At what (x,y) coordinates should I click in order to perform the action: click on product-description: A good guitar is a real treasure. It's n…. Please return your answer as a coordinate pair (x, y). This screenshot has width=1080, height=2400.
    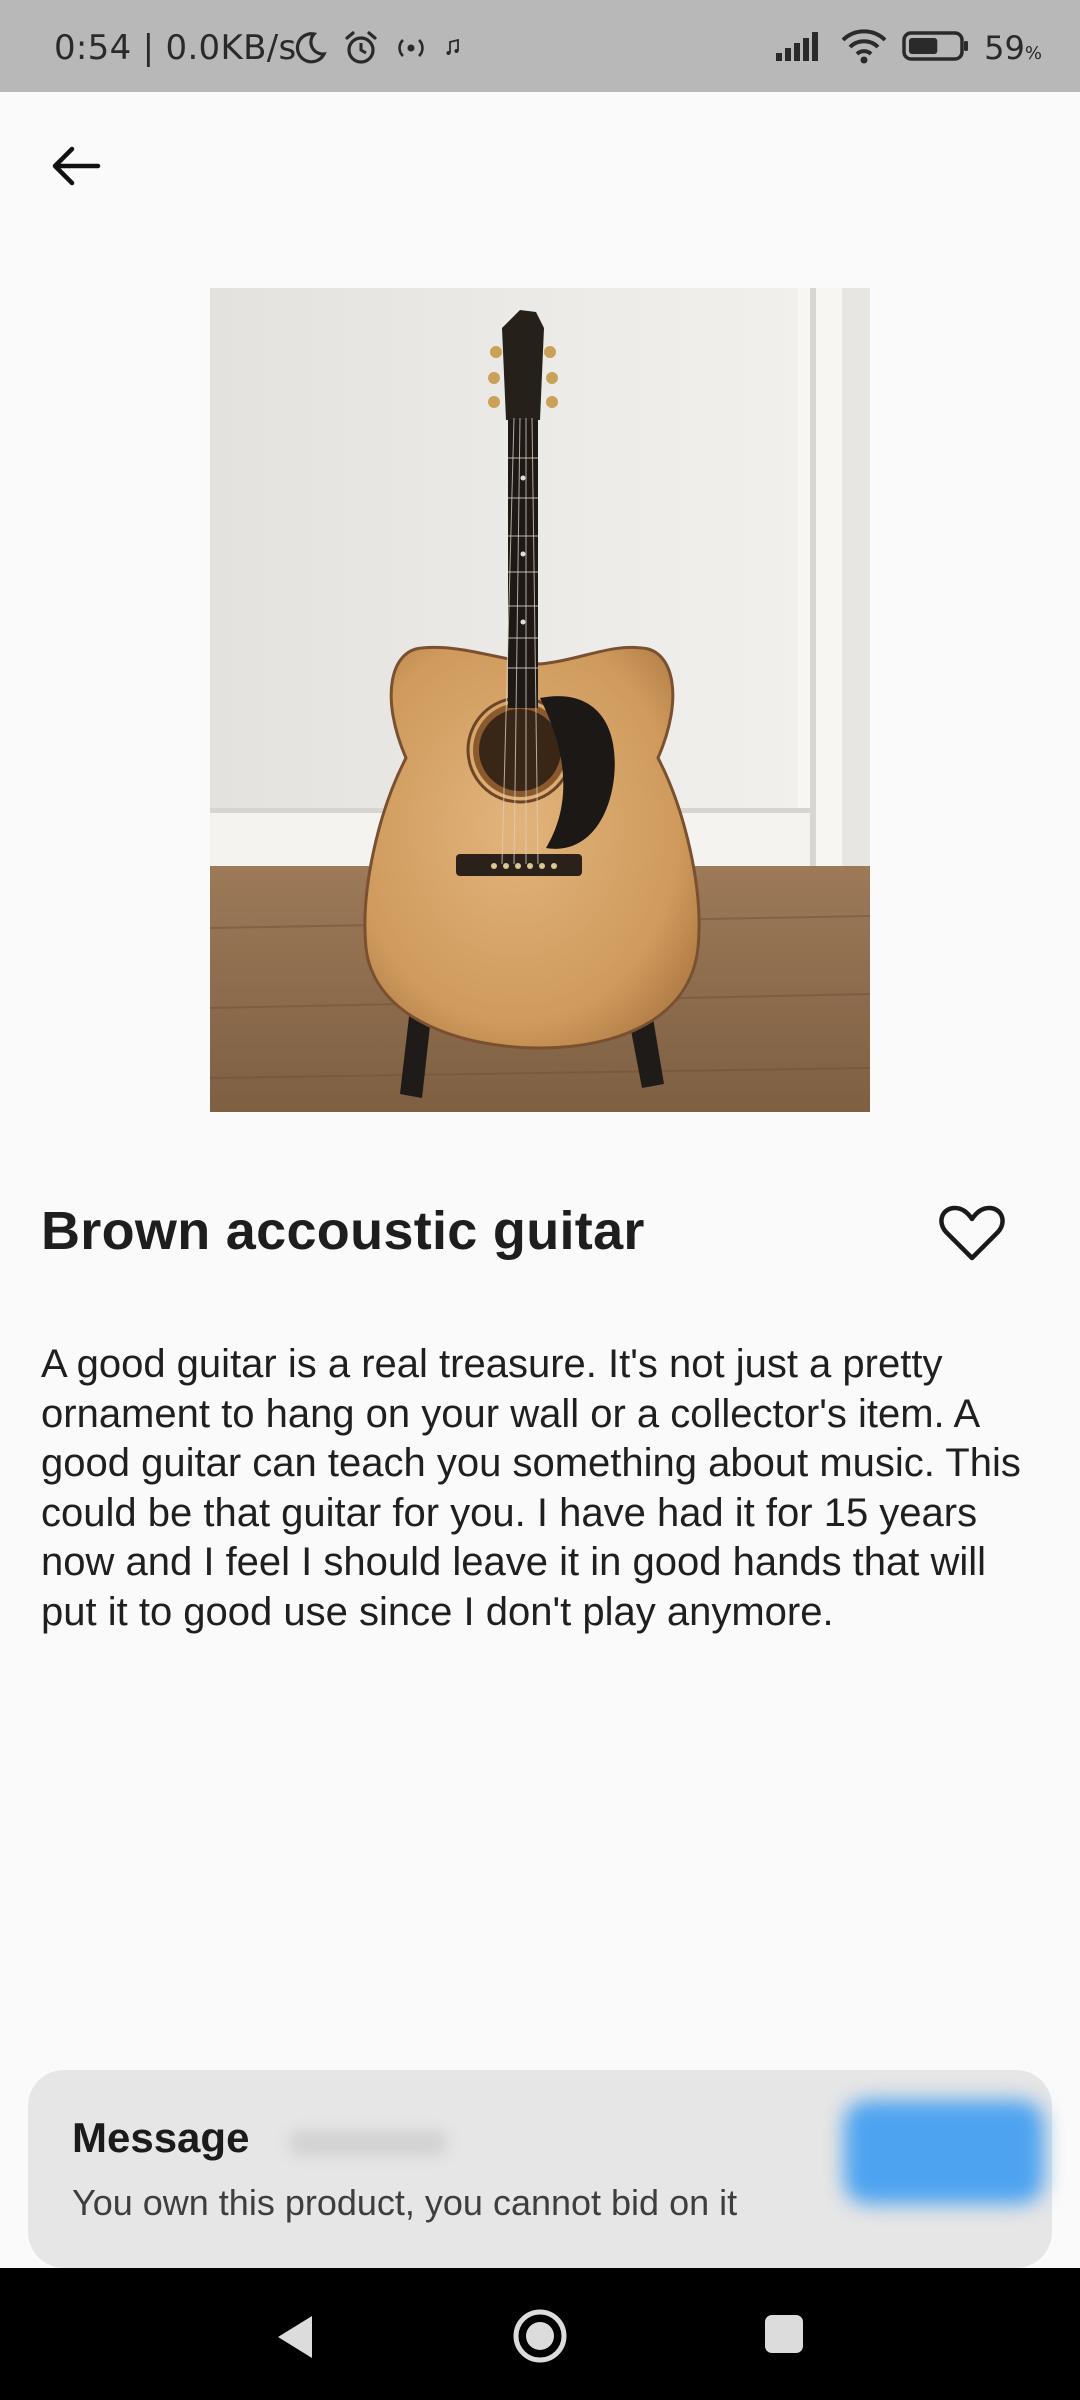
    Looking at the image, I should click on (531, 1488).